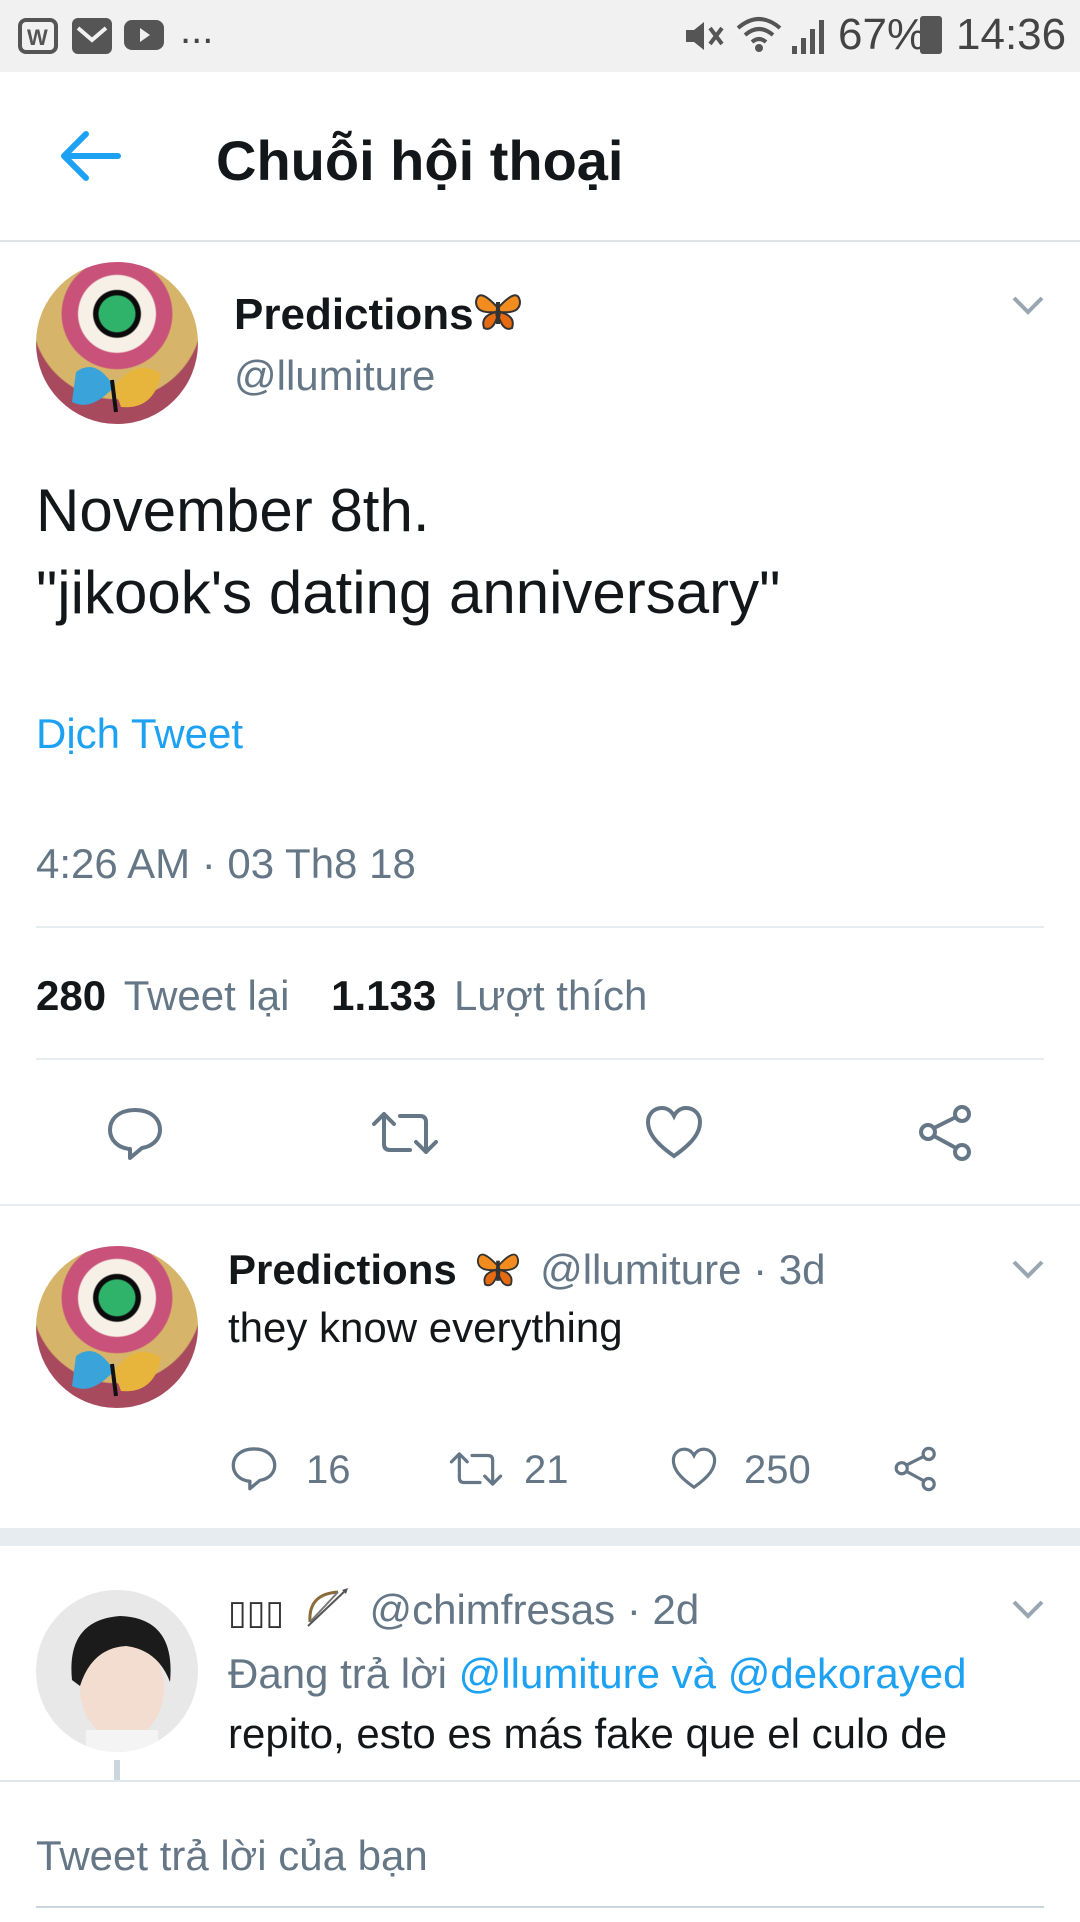 The height and width of the screenshot is (1922, 1080). Describe the element at coordinates (38, 36) in the screenshot. I see `app-w-icon: W` at that location.